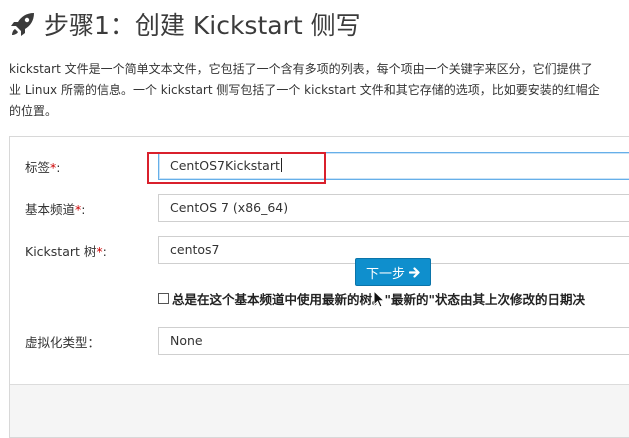 This screenshot has width=629, height=438. What do you see at coordinates (66, 251) in the screenshot?
I see `kickstart-tree-label: Kickstart 树*:` at bounding box center [66, 251].